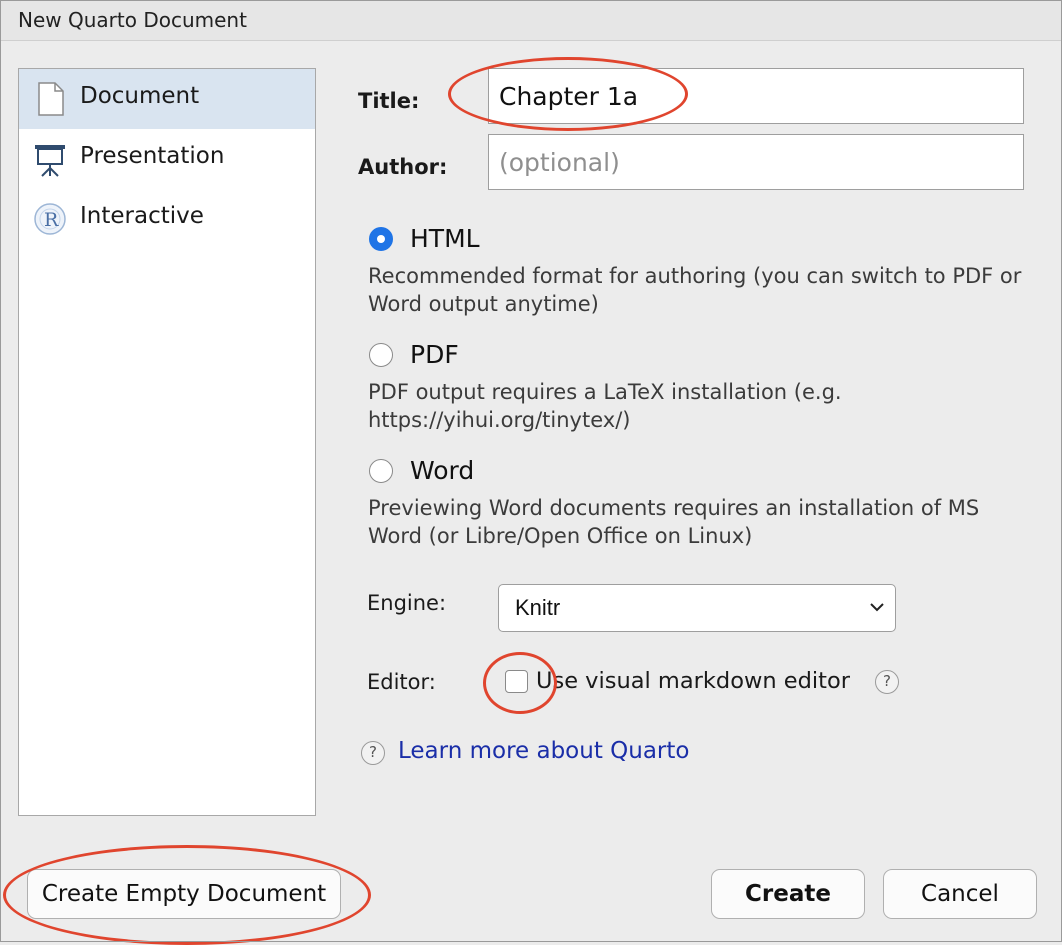  Describe the element at coordinates (960, 894) in the screenshot. I see `cancel-button: Cancel` at that location.